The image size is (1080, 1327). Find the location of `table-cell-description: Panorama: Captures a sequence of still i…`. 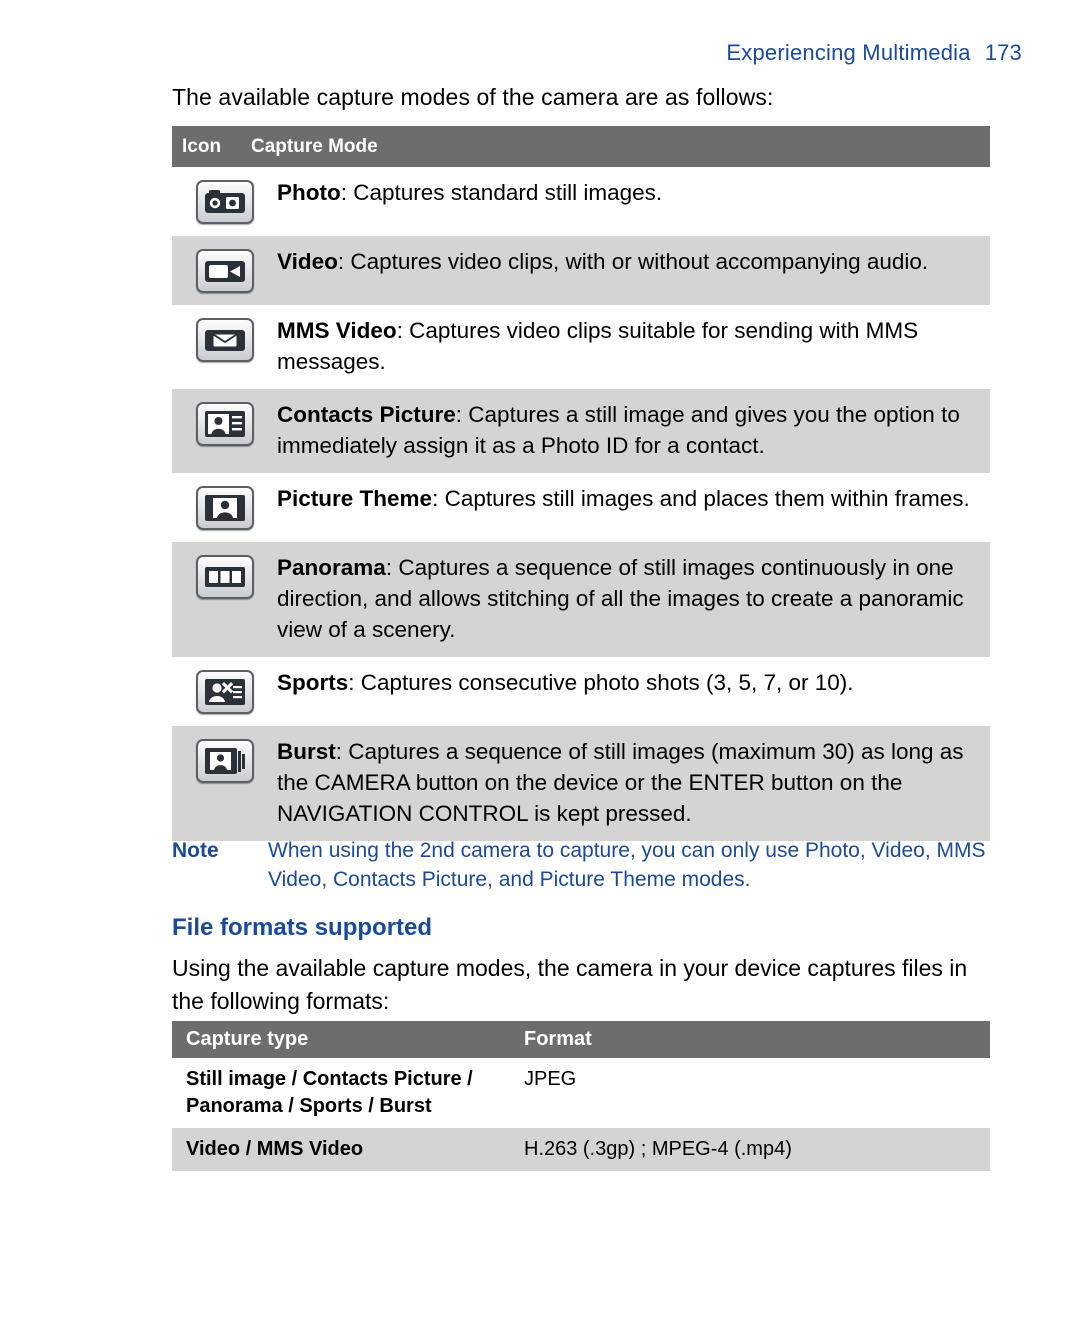

table-cell-description: Panorama: Captures a sequence of still i… is located at coordinates (633, 598).